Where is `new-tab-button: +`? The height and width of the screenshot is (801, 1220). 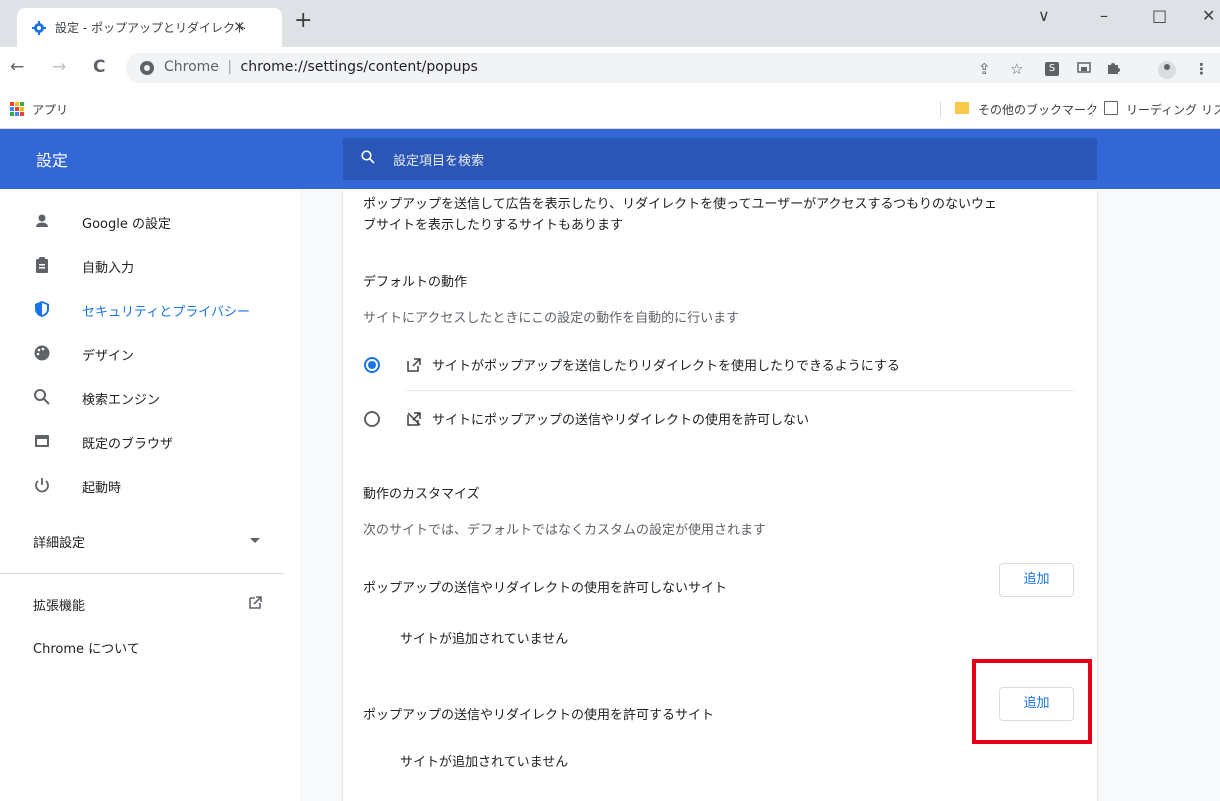 new-tab-button: + is located at coordinates (303, 21).